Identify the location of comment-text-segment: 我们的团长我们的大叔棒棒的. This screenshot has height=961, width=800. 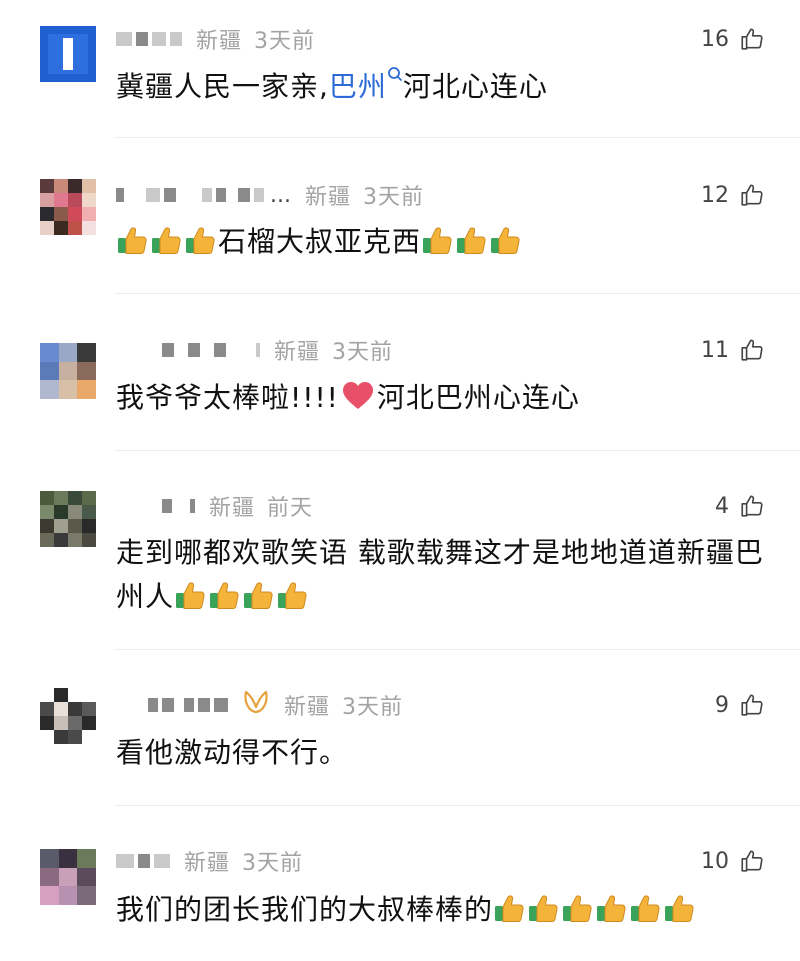
(305, 909).